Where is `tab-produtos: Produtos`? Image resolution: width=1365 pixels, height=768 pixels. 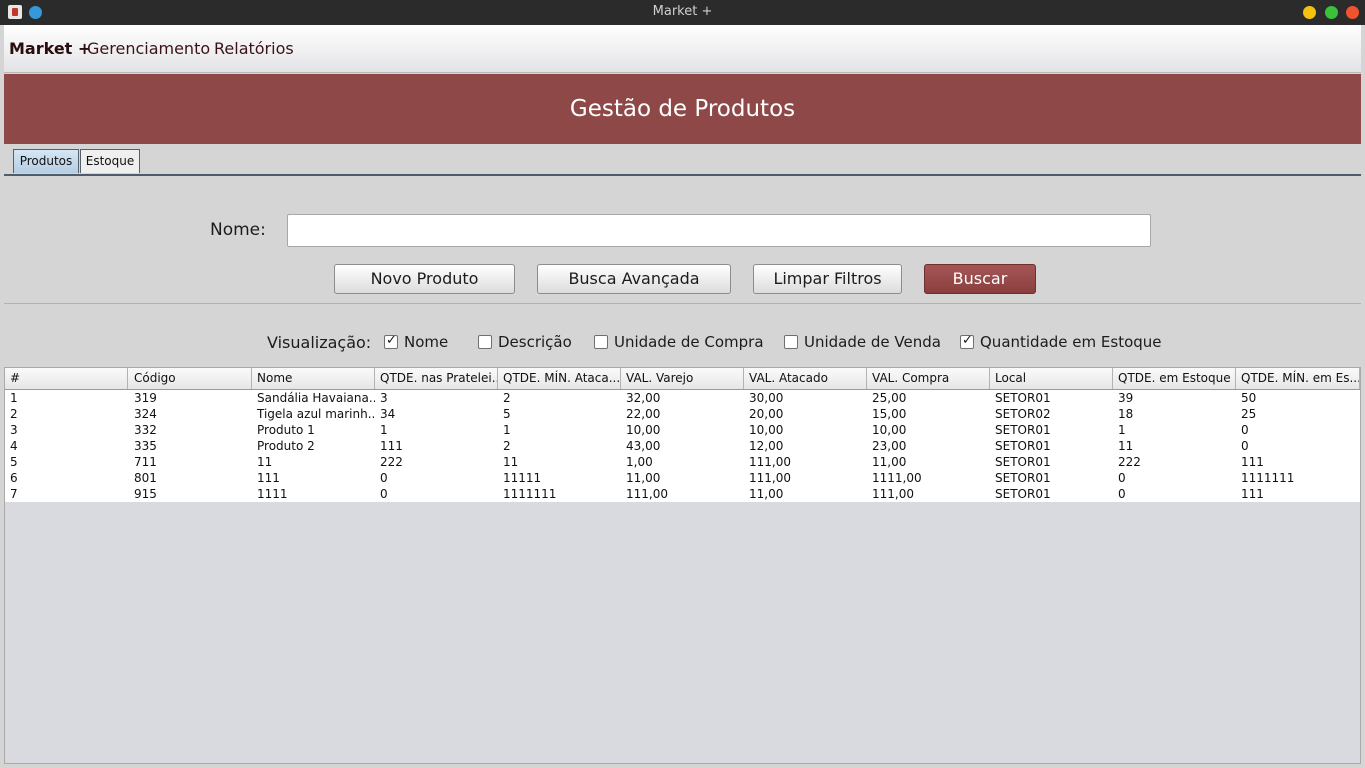 tab-produtos: Produtos is located at coordinates (46, 161).